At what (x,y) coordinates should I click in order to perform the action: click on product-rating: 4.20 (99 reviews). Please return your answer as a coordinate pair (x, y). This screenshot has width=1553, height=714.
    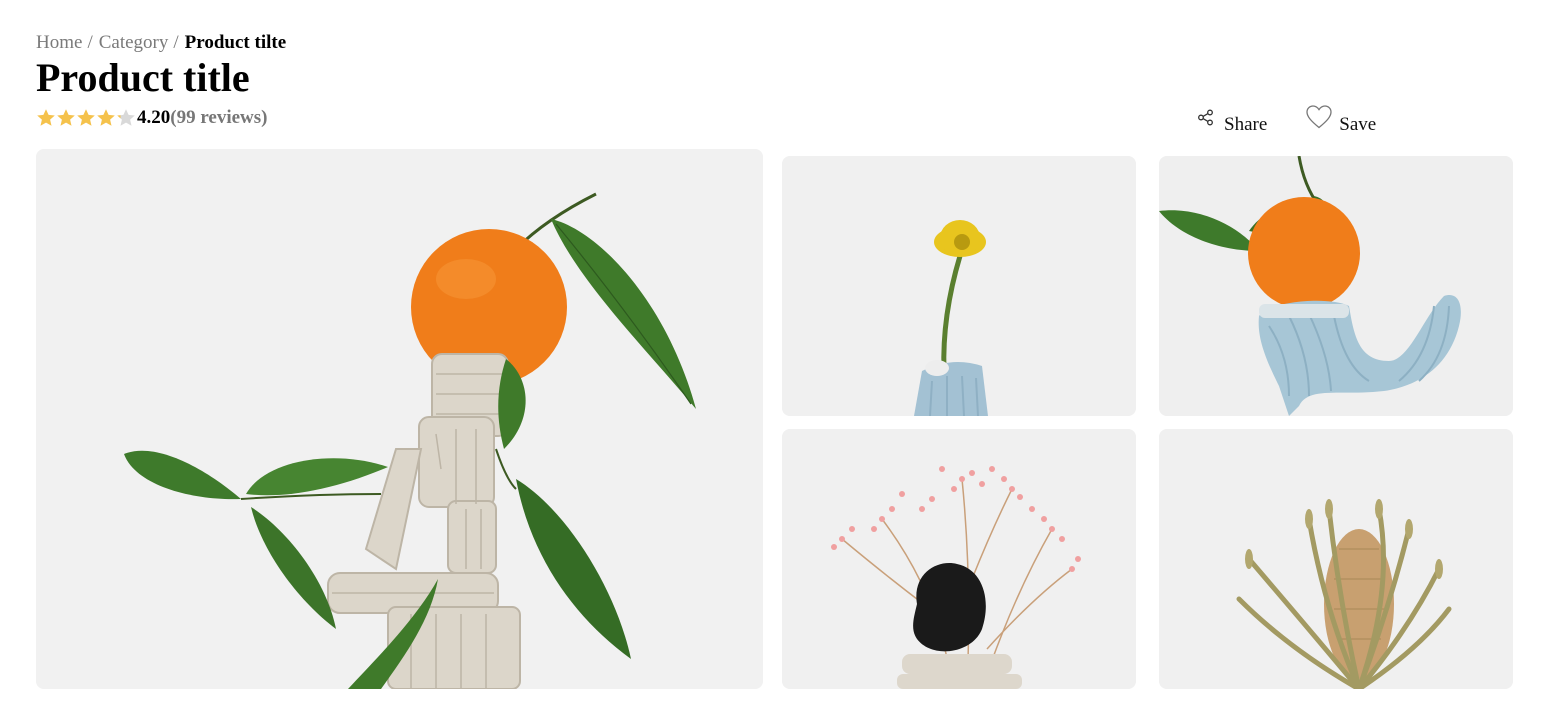
    Looking at the image, I should click on (152, 118).